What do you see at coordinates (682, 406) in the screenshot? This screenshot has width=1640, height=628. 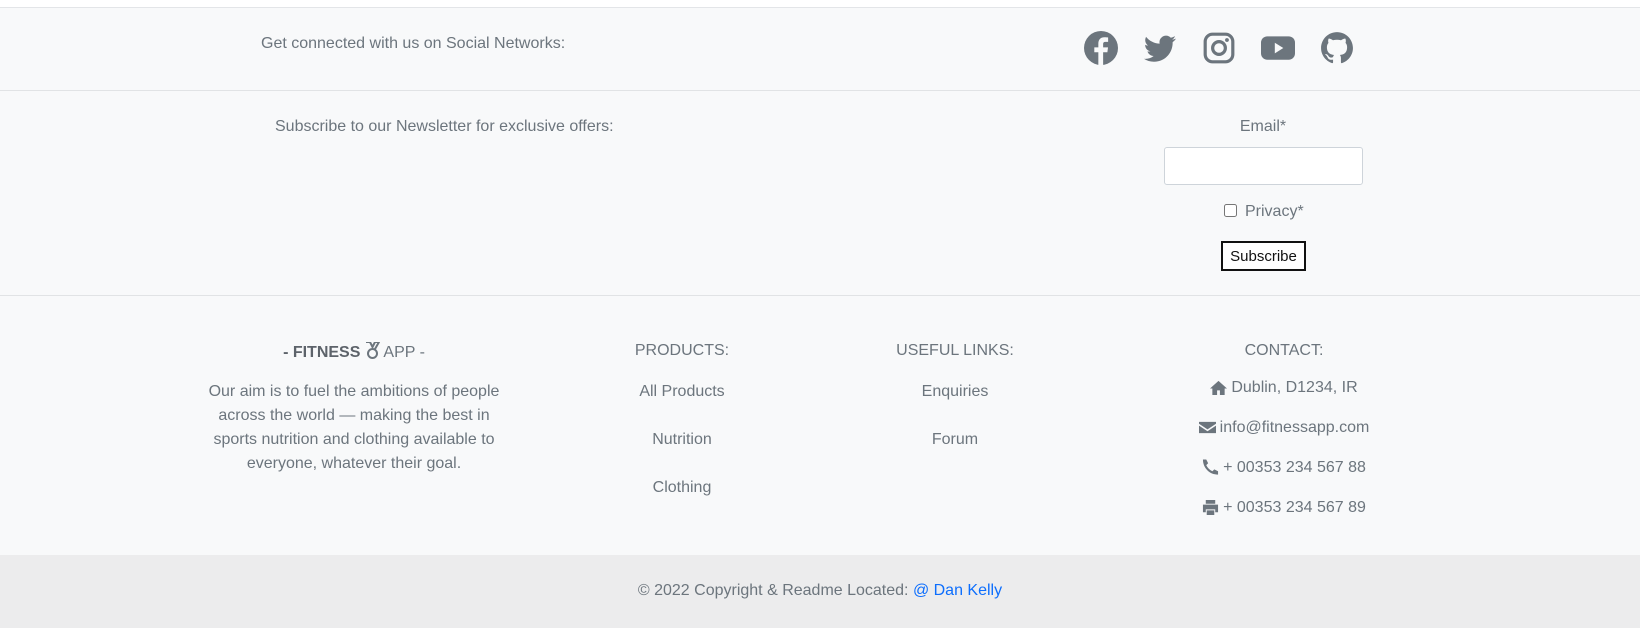 I see `link-all-products: All Products` at bounding box center [682, 406].